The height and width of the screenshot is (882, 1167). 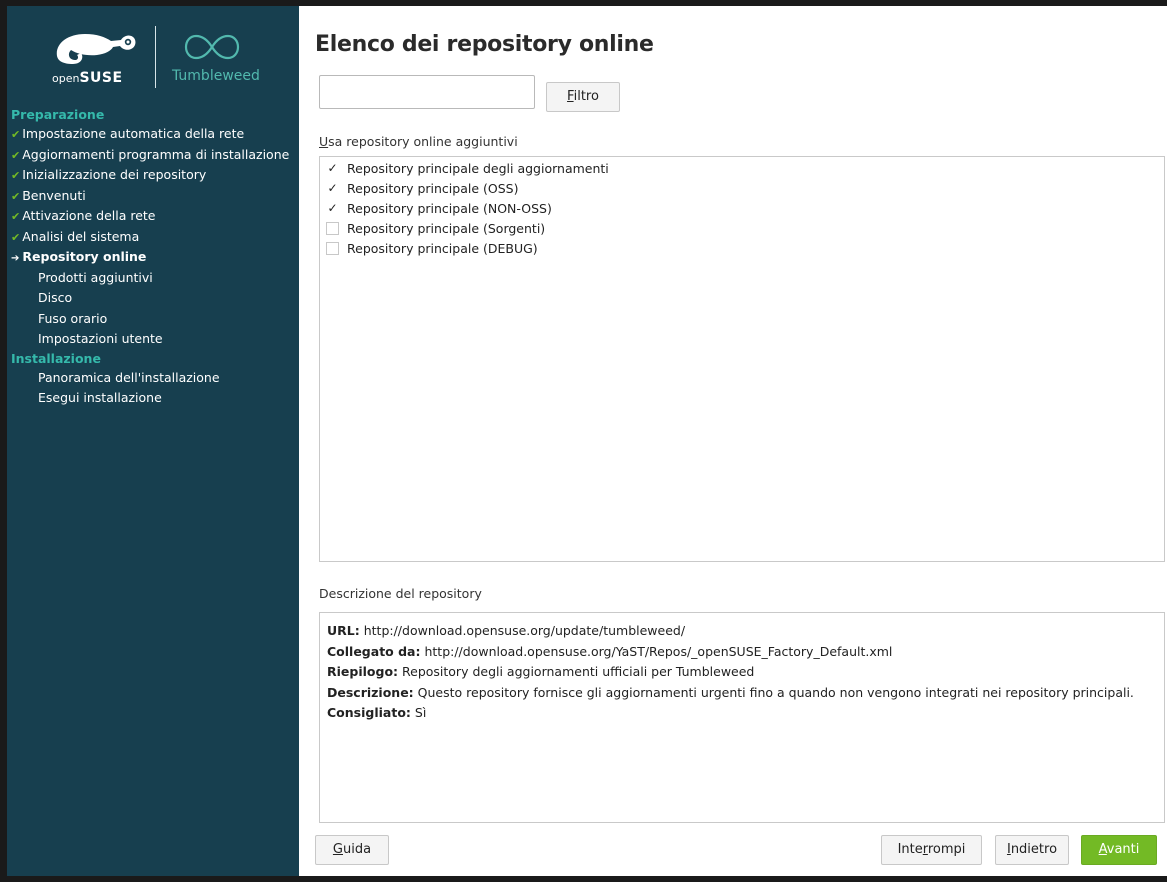 What do you see at coordinates (583, 97) in the screenshot?
I see `filter-button: Filtro` at bounding box center [583, 97].